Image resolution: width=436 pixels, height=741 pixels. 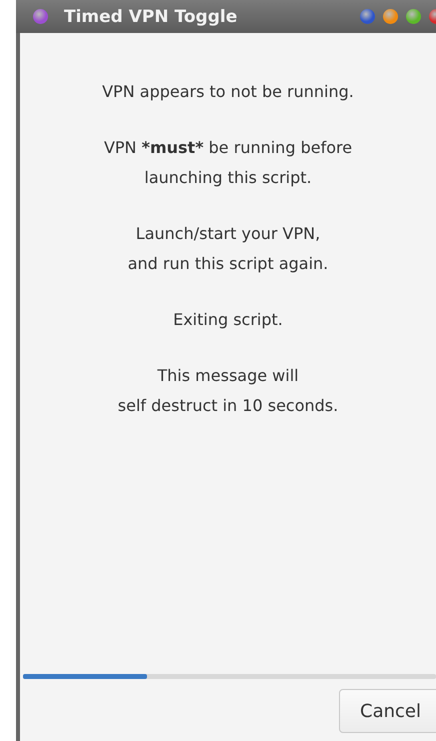 What do you see at coordinates (151, 16) in the screenshot?
I see `window-title: Timed VPN Toggle` at bounding box center [151, 16].